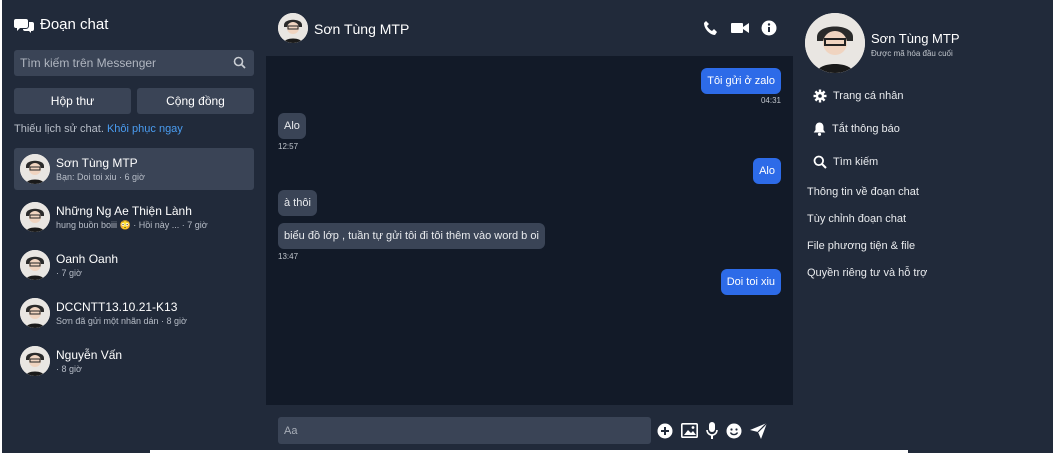  Describe the element at coordinates (134, 361) in the screenshot. I see `conversation-item: Nguyễn Vấn · 8 giờ` at that location.